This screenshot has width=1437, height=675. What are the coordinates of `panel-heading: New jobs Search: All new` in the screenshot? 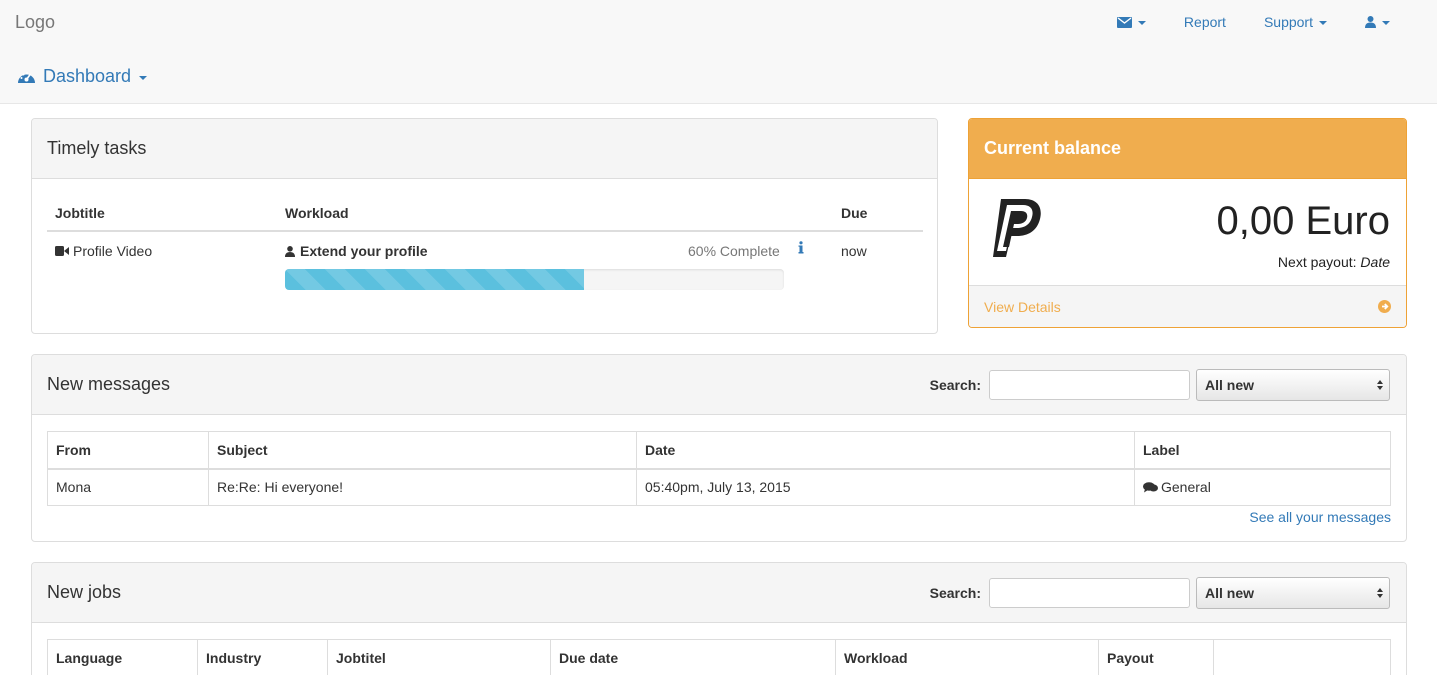 It's located at (719, 593).